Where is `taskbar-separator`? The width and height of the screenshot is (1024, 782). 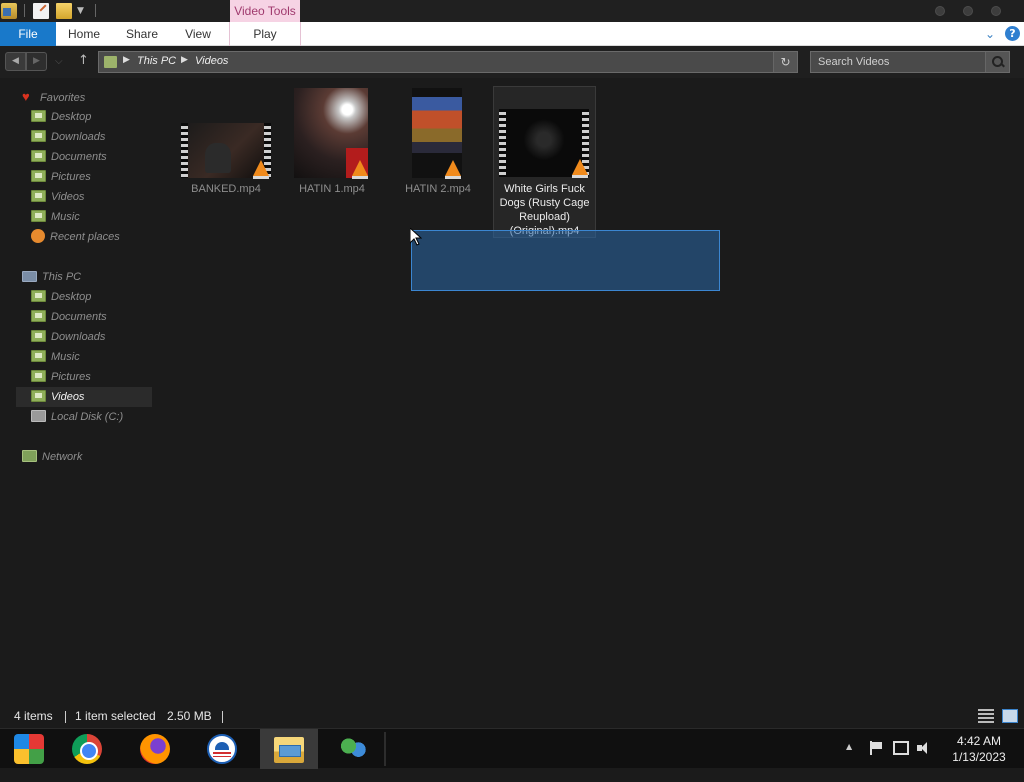 taskbar-separator is located at coordinates (385, 749).